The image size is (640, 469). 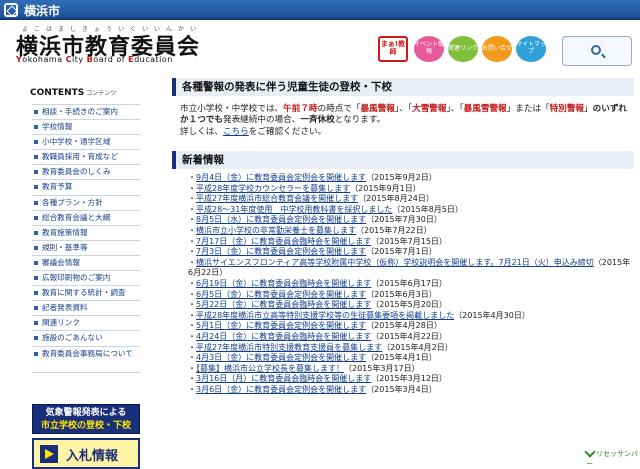 I want to click on sidebar-item: 教育施策情報, so click(x=86, y=233).